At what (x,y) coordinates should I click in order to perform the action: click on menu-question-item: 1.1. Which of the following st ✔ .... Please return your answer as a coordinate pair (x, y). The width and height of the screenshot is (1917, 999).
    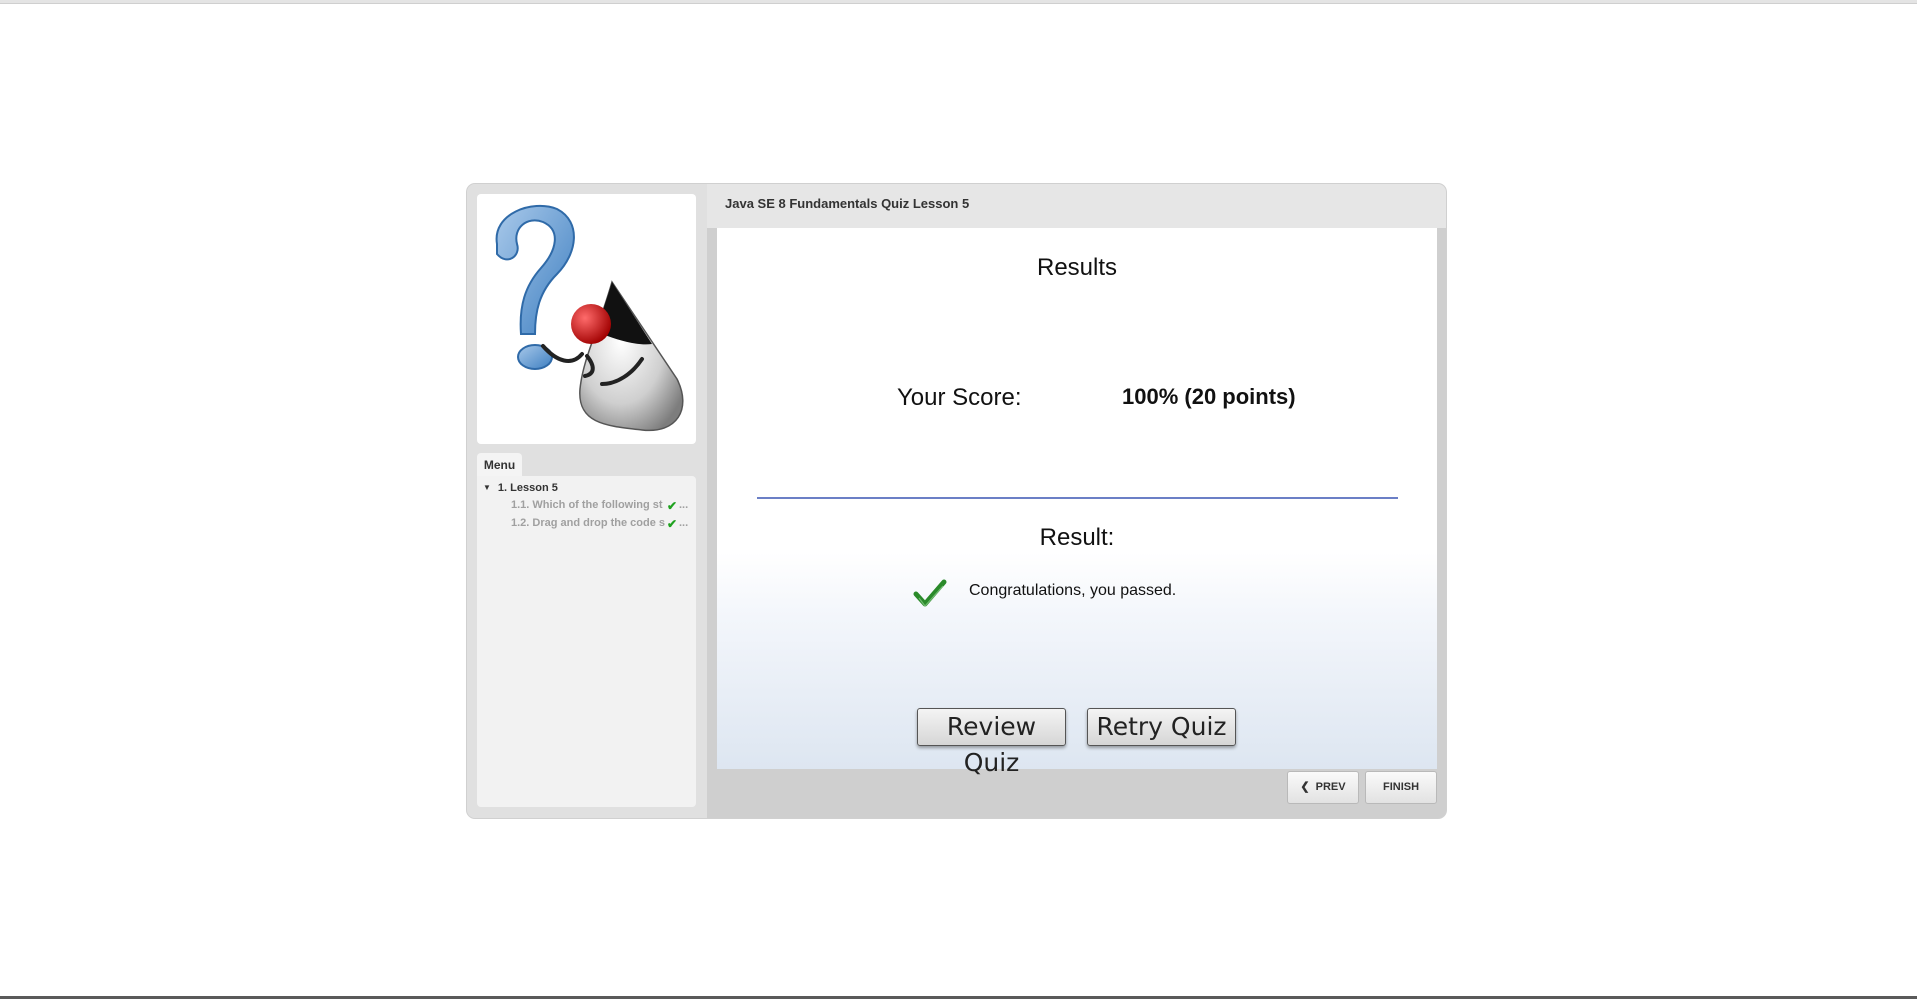
    Looking at the image, I should click on (600, 505).